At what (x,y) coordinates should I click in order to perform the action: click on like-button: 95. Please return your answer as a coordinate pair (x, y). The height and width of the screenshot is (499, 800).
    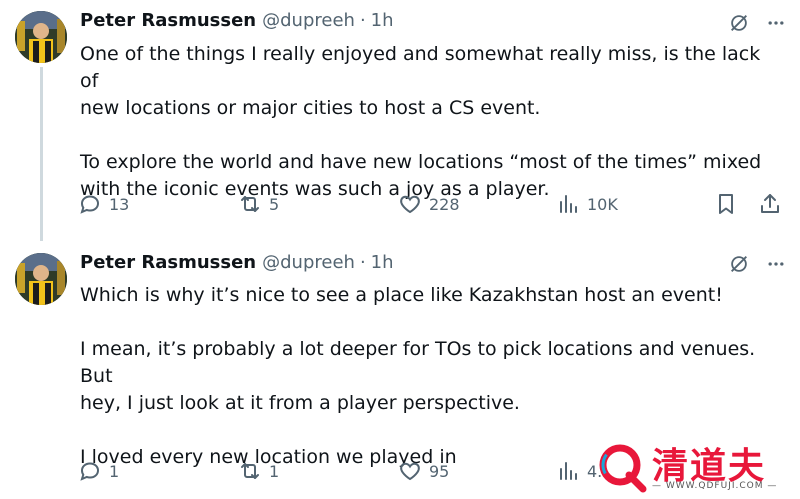
    Looking at the image, I should click on (423, 471).